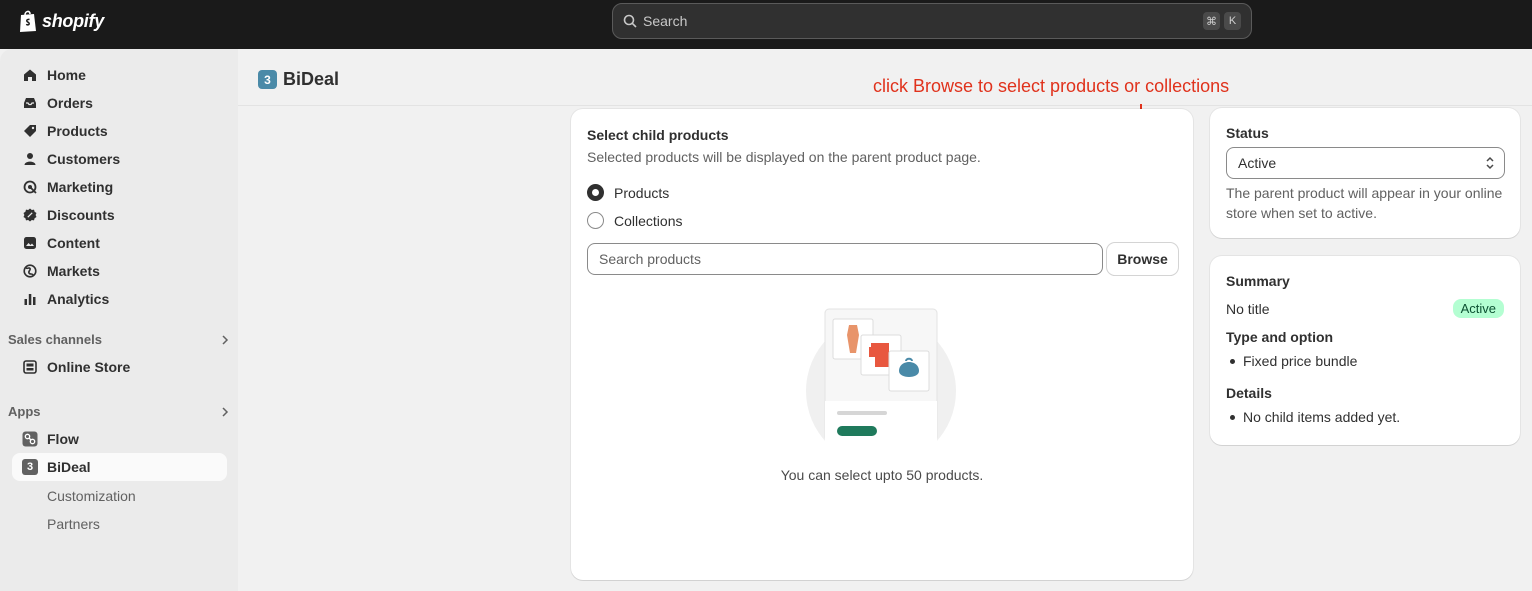 The height and width of the screenshot is (591, 1532). Describe the element at coordinates (119, 215) in the screenshot. I see `sidebar-item-discounts: Discounts` at that location.